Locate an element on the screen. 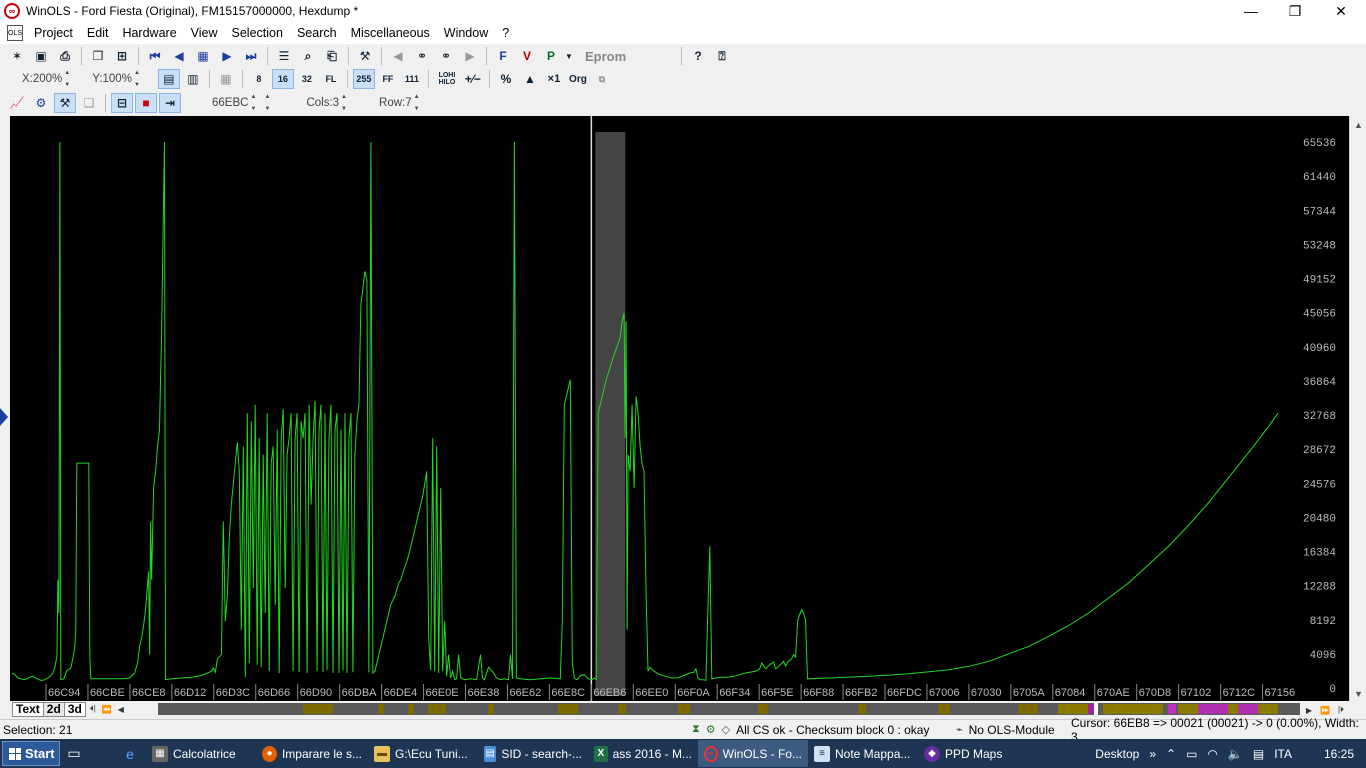  binoculars-icon: ⚭ is located at coordinates (422, 56).